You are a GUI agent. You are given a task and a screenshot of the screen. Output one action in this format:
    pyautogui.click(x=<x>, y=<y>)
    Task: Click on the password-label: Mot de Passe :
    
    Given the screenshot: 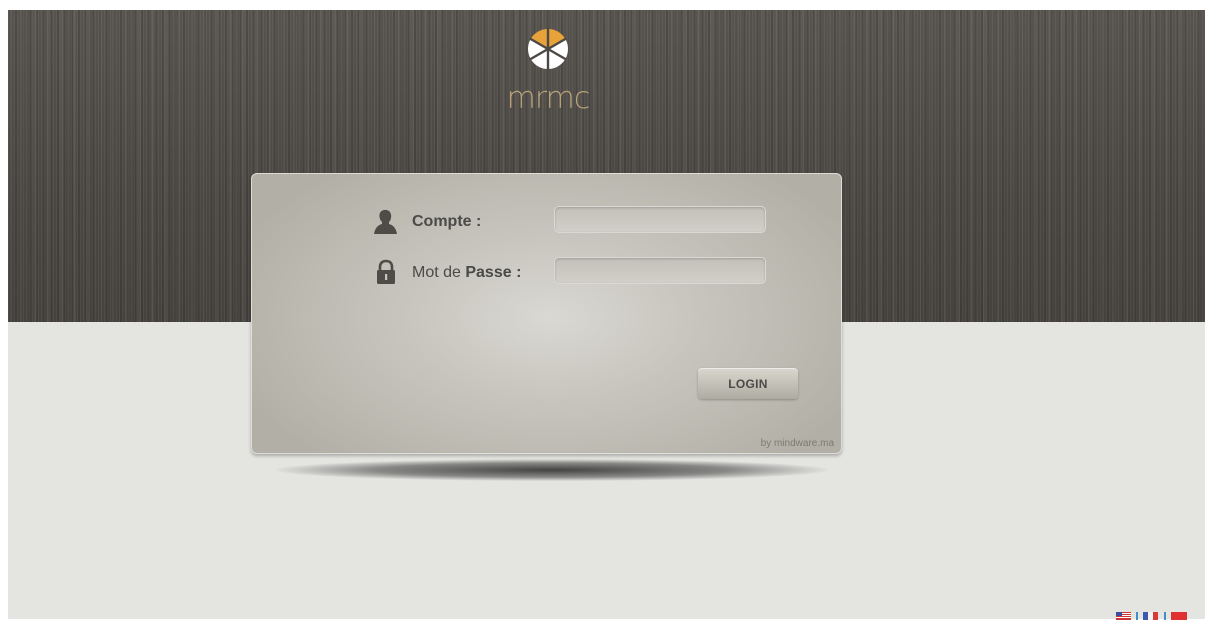 What is the action you would take?
    pyautogui.click(x=466, y=273)
    